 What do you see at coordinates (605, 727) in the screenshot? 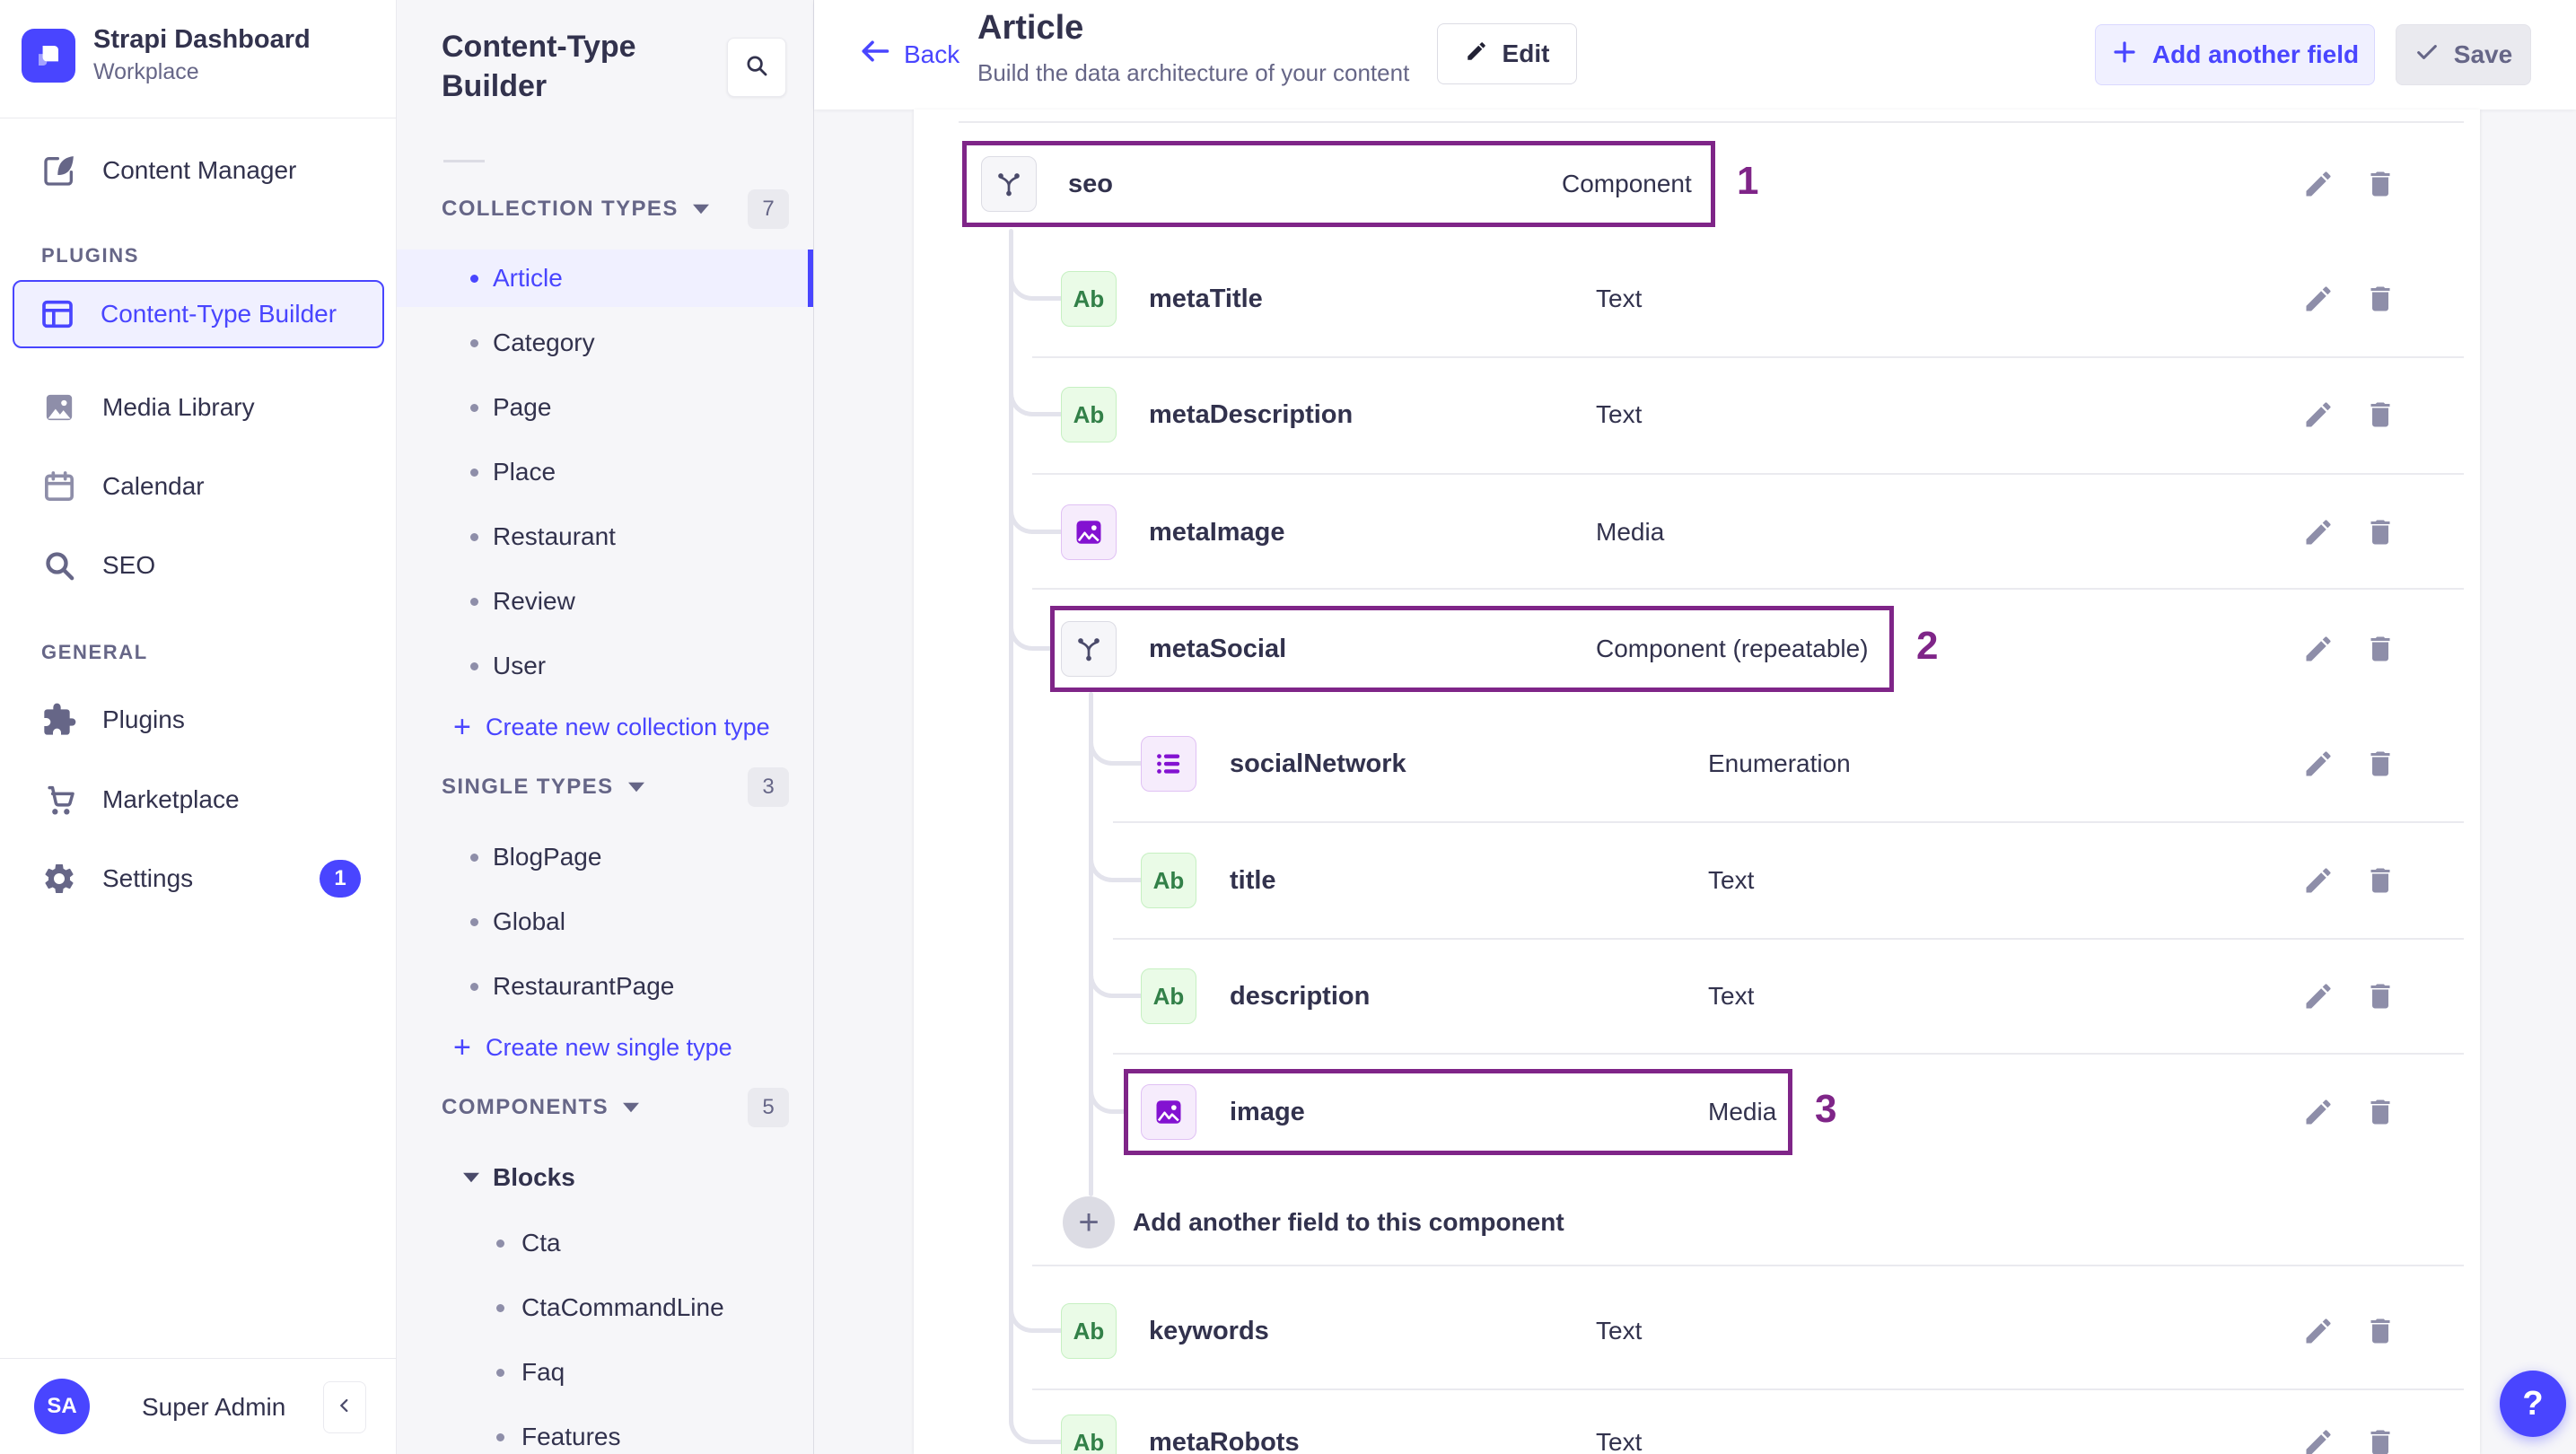
I see `create-new-collection-type-link: + Create new collection type` at bounding box center [605, 727].